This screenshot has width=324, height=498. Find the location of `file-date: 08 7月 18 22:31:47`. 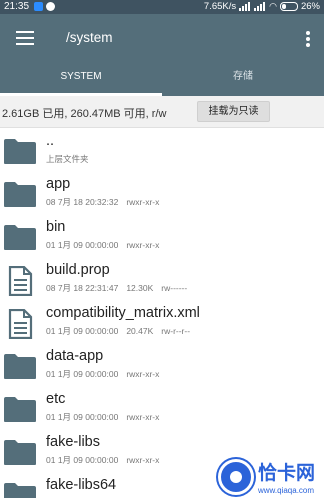

file-date: 08 7月 18 22:31:47 is located at coordinates (82, 288).